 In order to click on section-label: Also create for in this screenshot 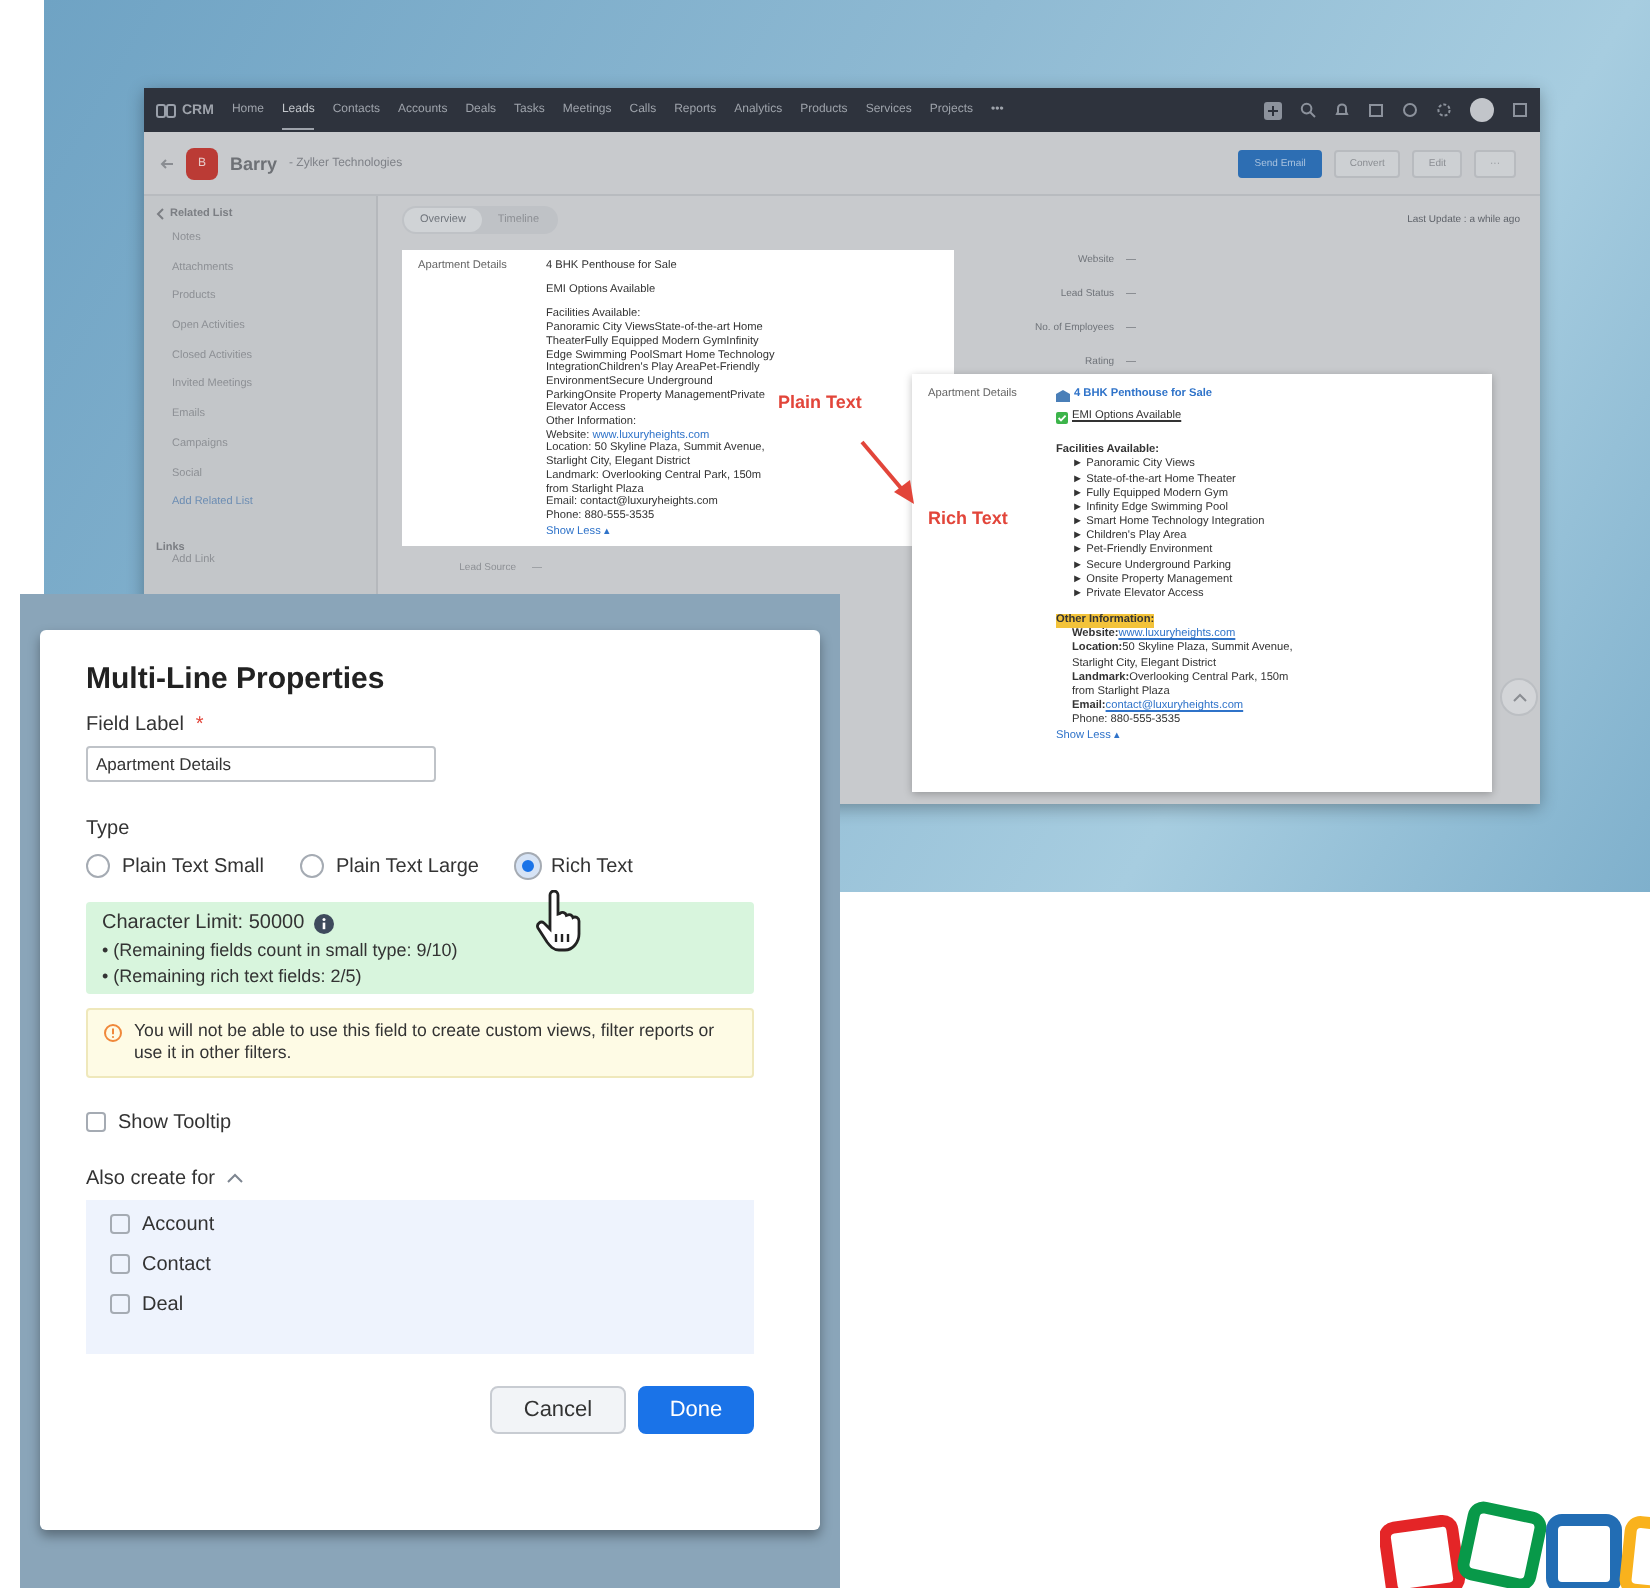, I will do `click(150, 1178)`.